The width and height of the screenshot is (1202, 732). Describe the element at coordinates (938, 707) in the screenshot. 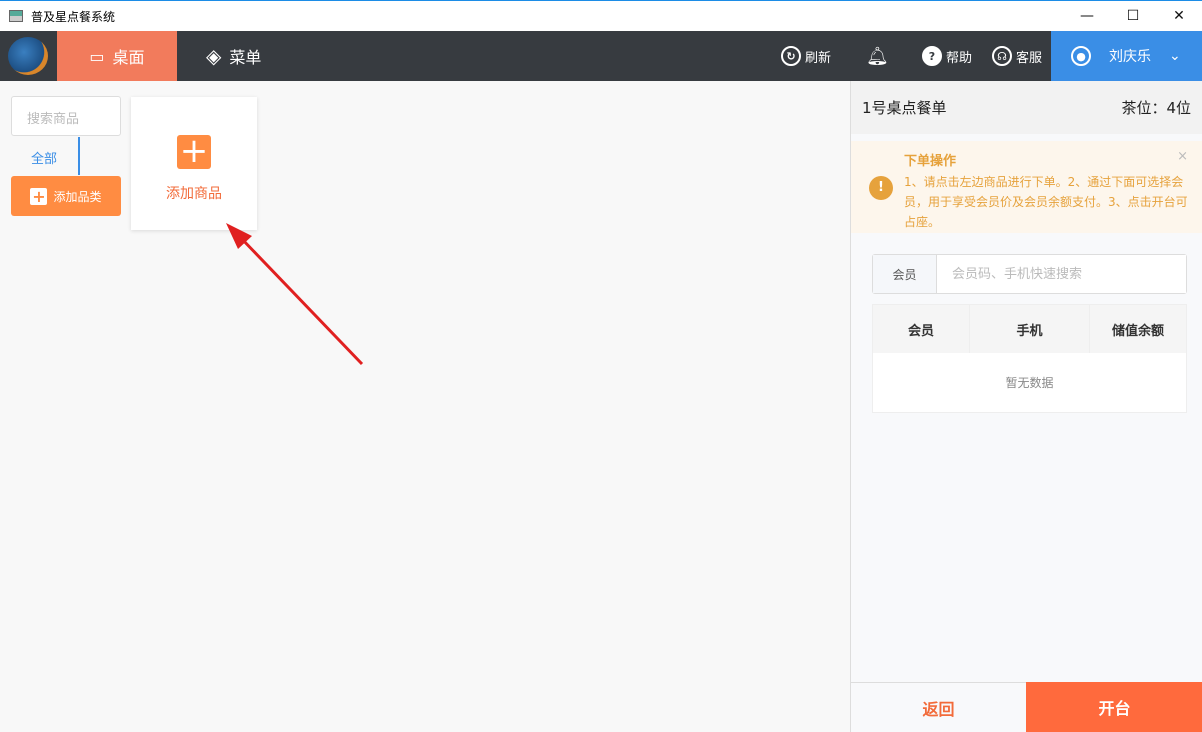

I see `back-button: 返回` at that location.